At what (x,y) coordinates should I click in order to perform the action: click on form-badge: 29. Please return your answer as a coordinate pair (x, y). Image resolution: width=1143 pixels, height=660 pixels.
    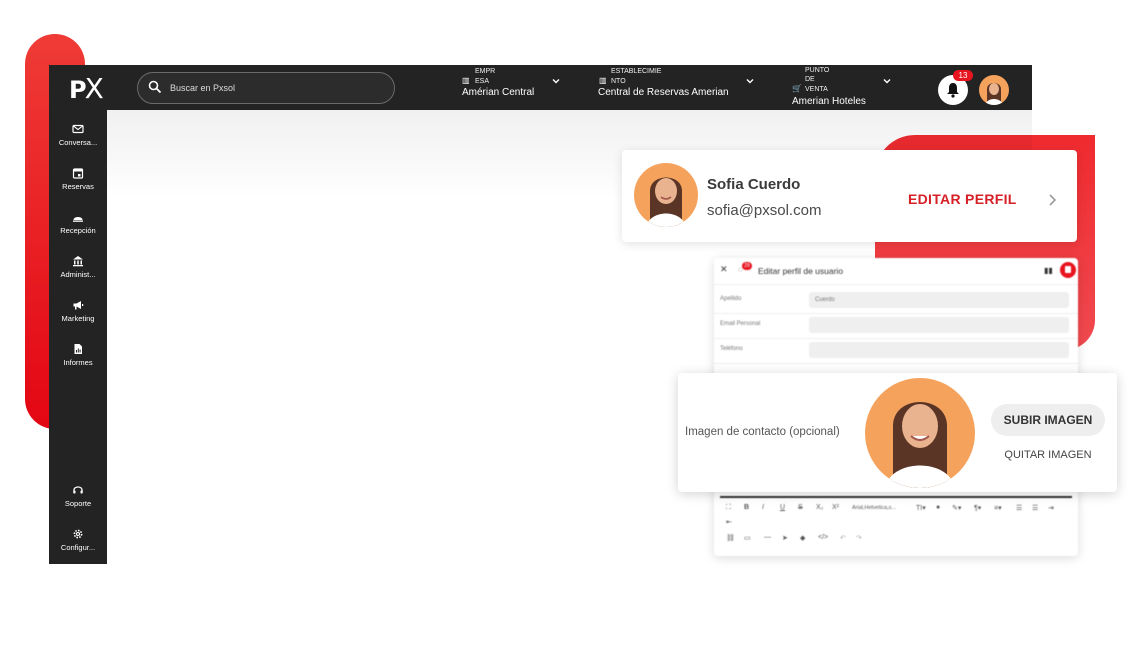
    Looking at the image, I should click on (747, 266).